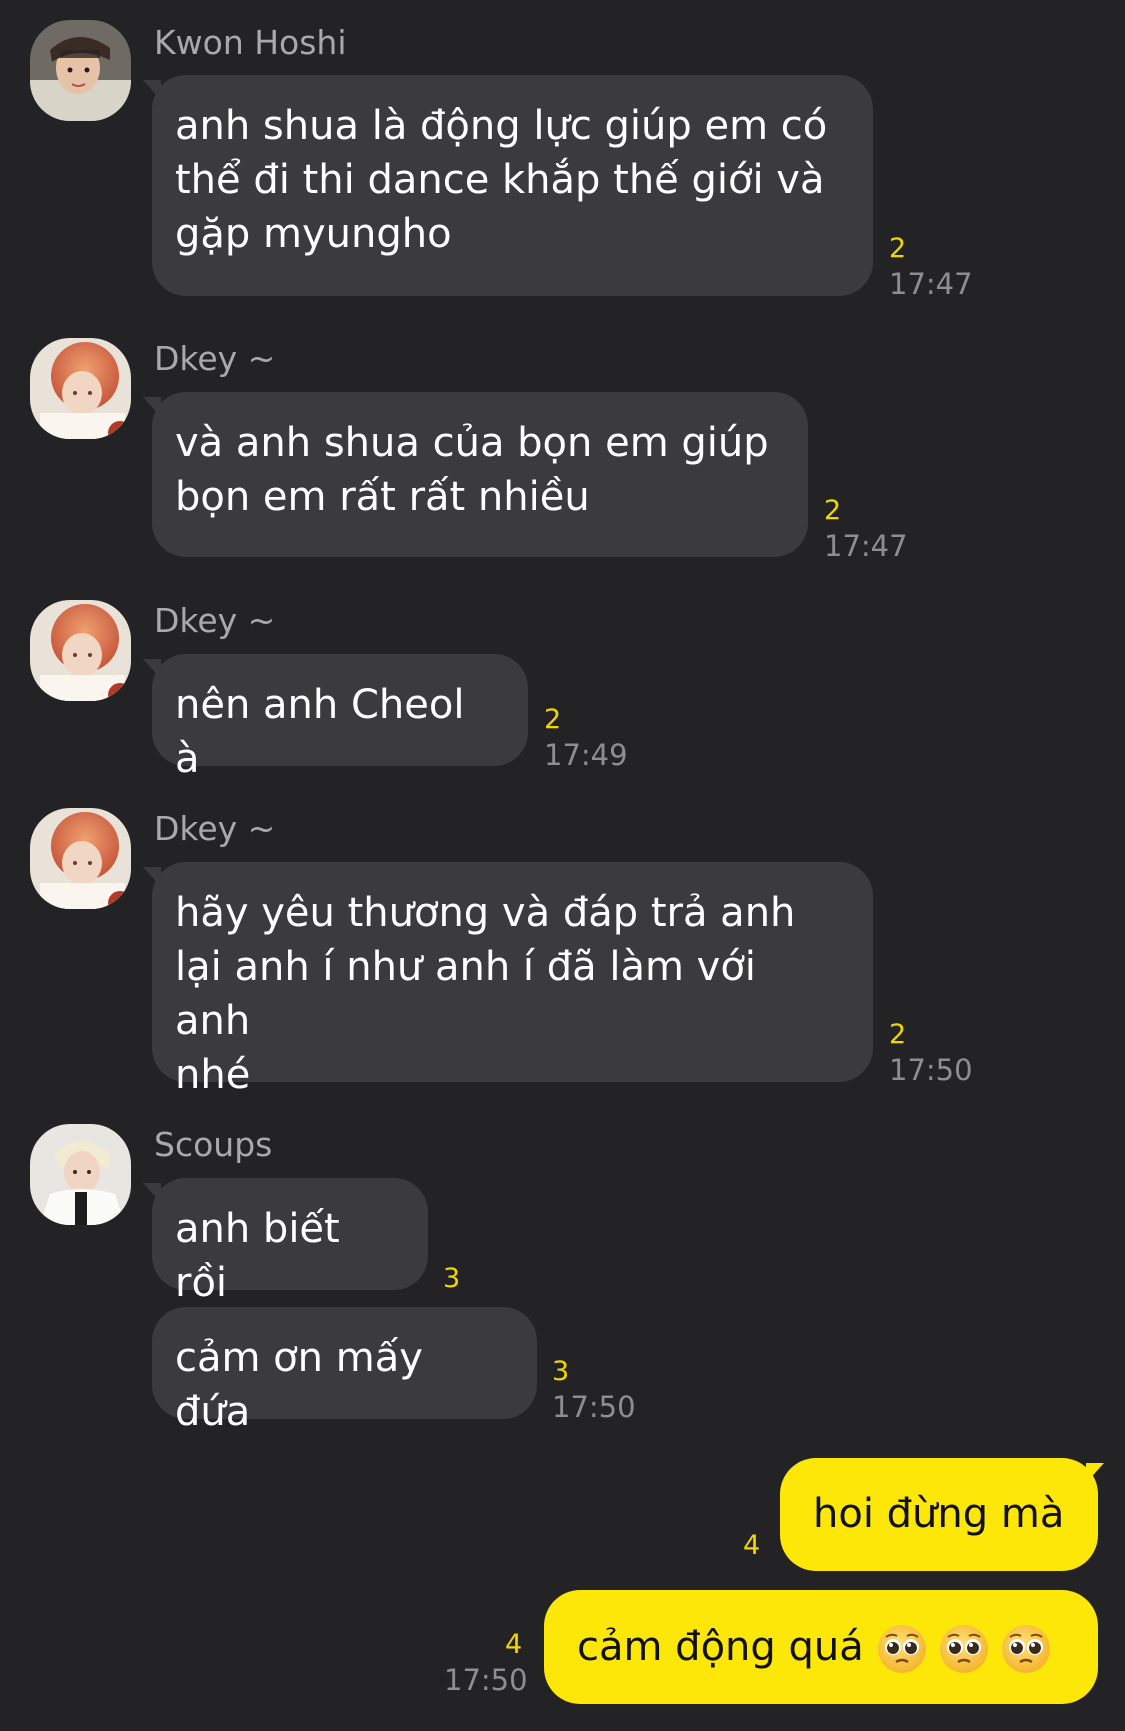 The width and height of the screenshot is (1125, 1731). What do you see at coordinates (313, 234) in the screenshot?
I see `message-line: gặp myungho` at bounding box center [313, 234].